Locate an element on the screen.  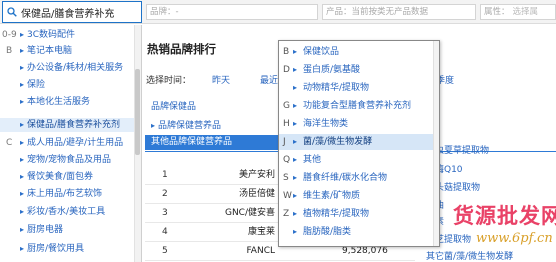
tab-brand-nutrition: ▸ 品牌保健营养品 is located at coordinates (212, 125).